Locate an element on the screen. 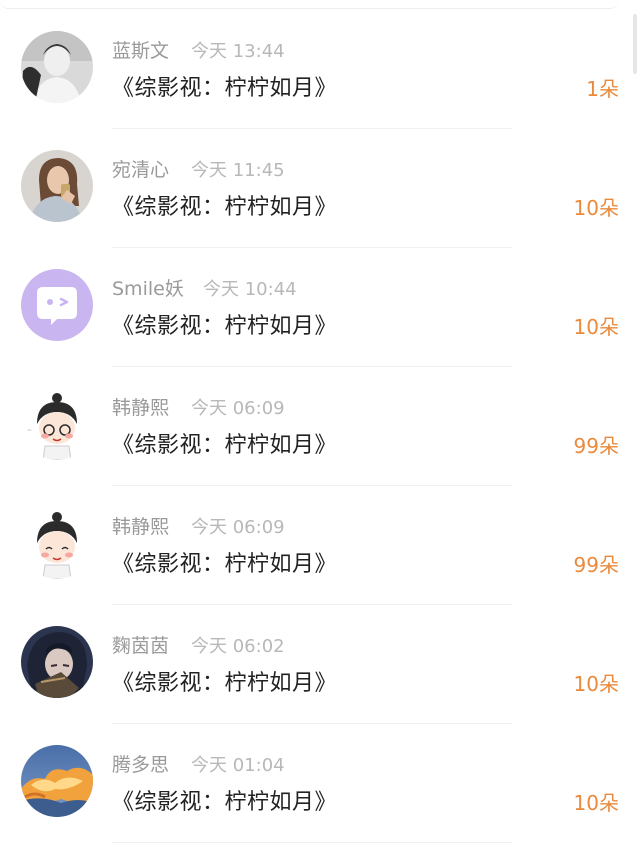  timestamp: 今天 01:04 is located at coordinates (238, 765).